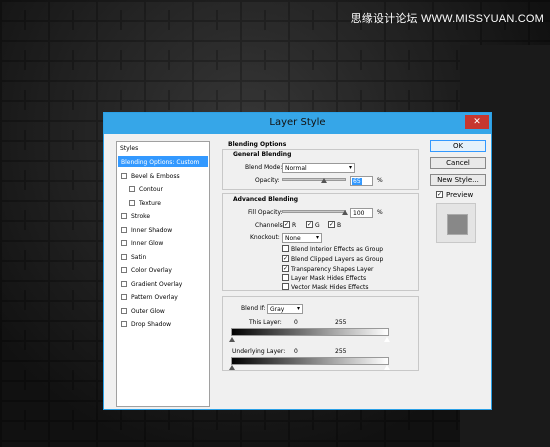 The height and width of the screenshot is (447, 550). I want to click on style-preview-swatch, so click(456, 223).